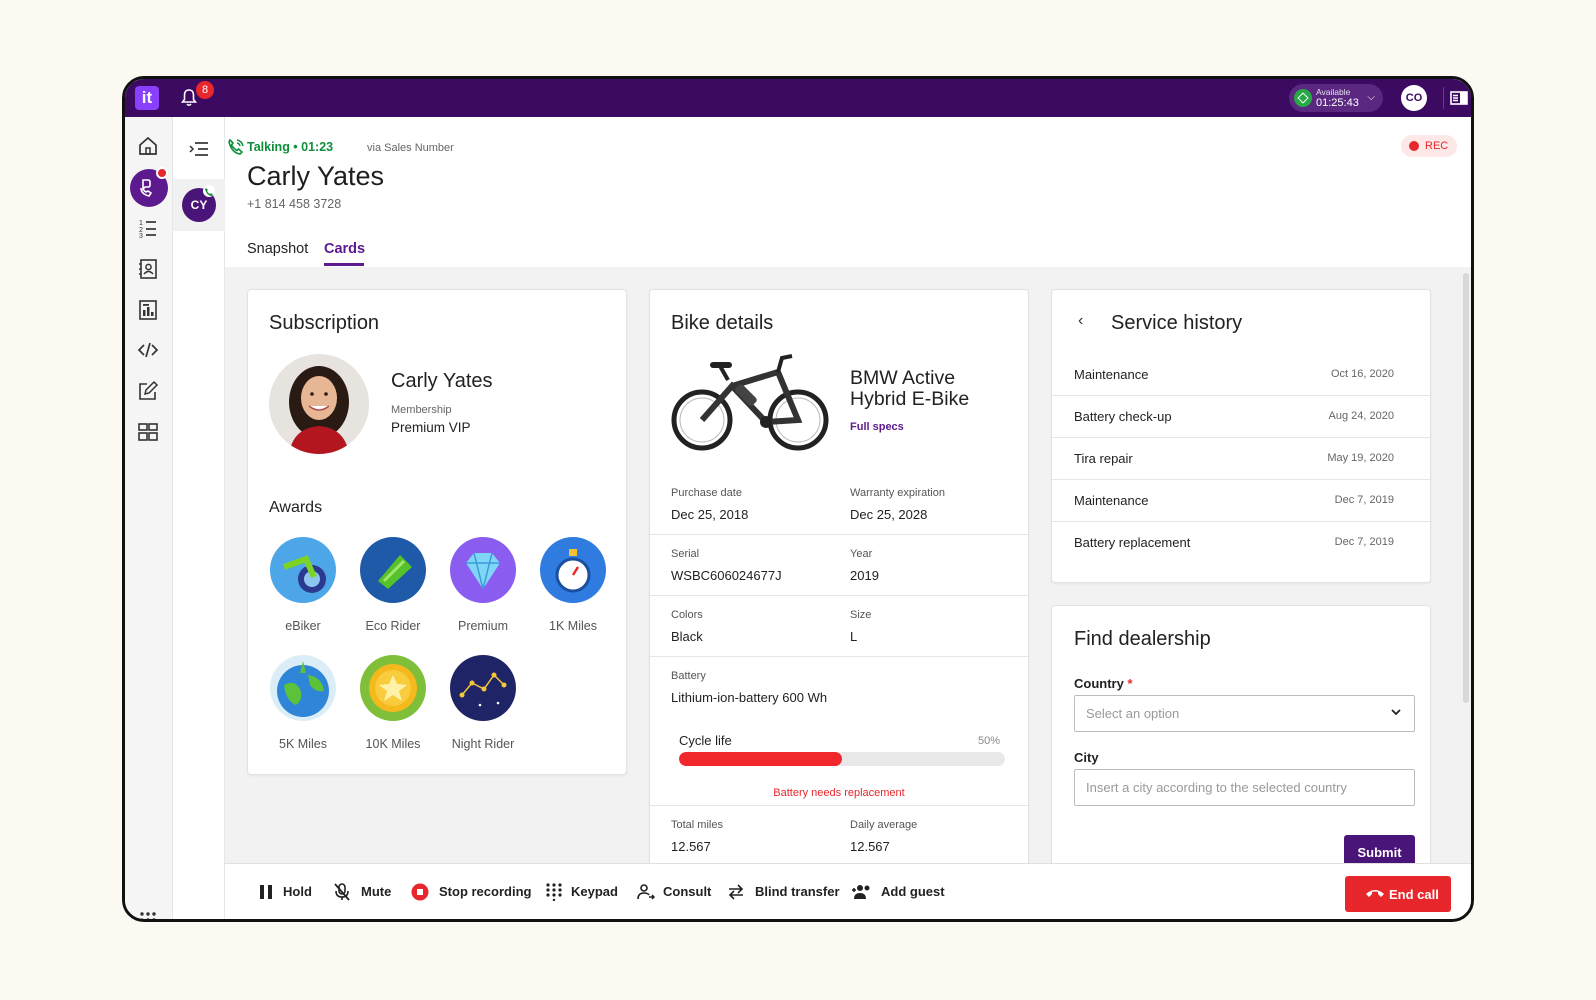  I want to click on award-10k-miles: 10K Miles, so click(393, 703).